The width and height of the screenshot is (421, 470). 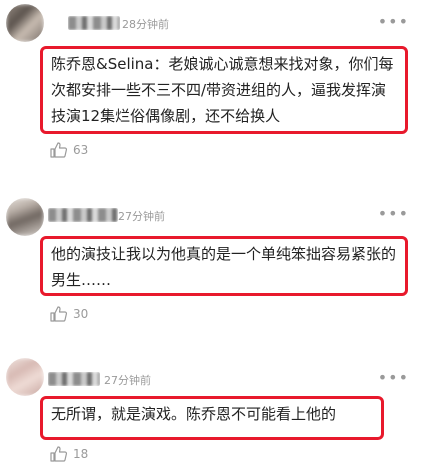 What do you see at coordinates (69, 454) in the screenshot?
I see `like-button: 18` at bounding box center [69, 454].